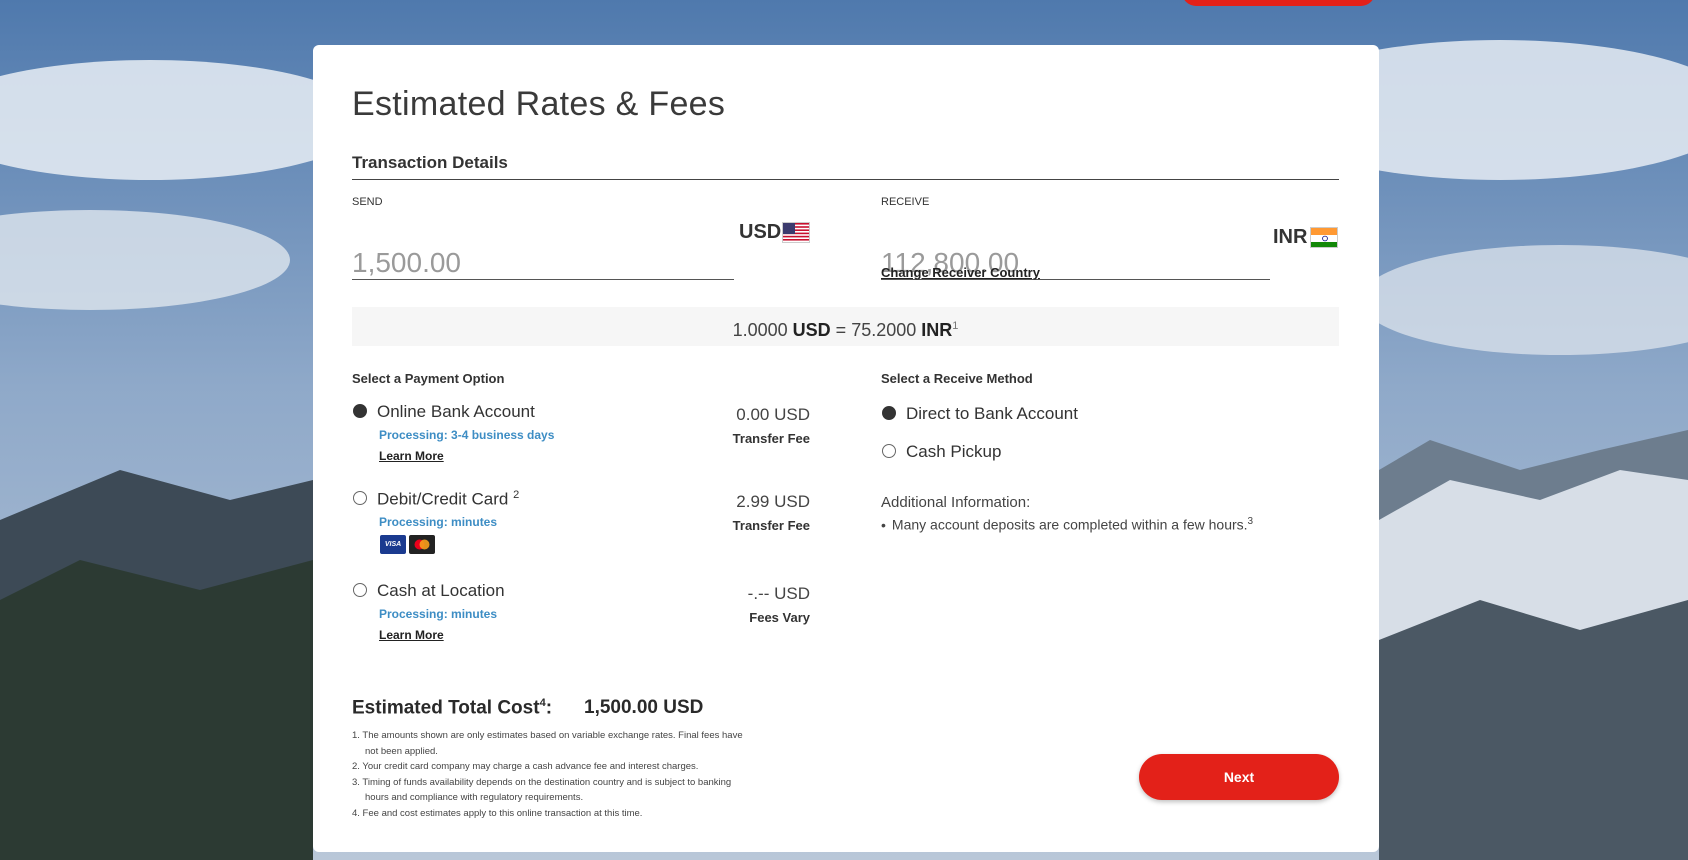 This screenshot has height=860, width=1688. What do you see at coordinates (360, 498) in the screenshot?
I see `payment-radio-card` at bounding box center [360, 498].